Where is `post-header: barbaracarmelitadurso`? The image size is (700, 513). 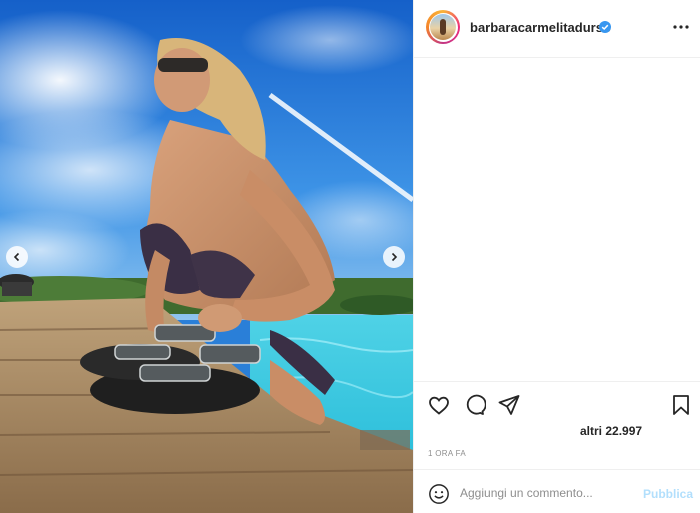
post-header: barbaracarmelitadurso is located at coordinates (557, 29).